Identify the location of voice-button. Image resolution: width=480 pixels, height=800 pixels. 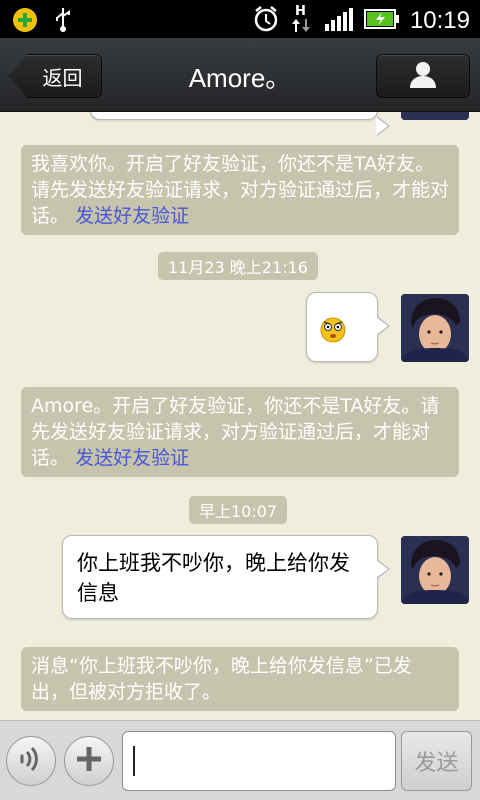
(31, 761).